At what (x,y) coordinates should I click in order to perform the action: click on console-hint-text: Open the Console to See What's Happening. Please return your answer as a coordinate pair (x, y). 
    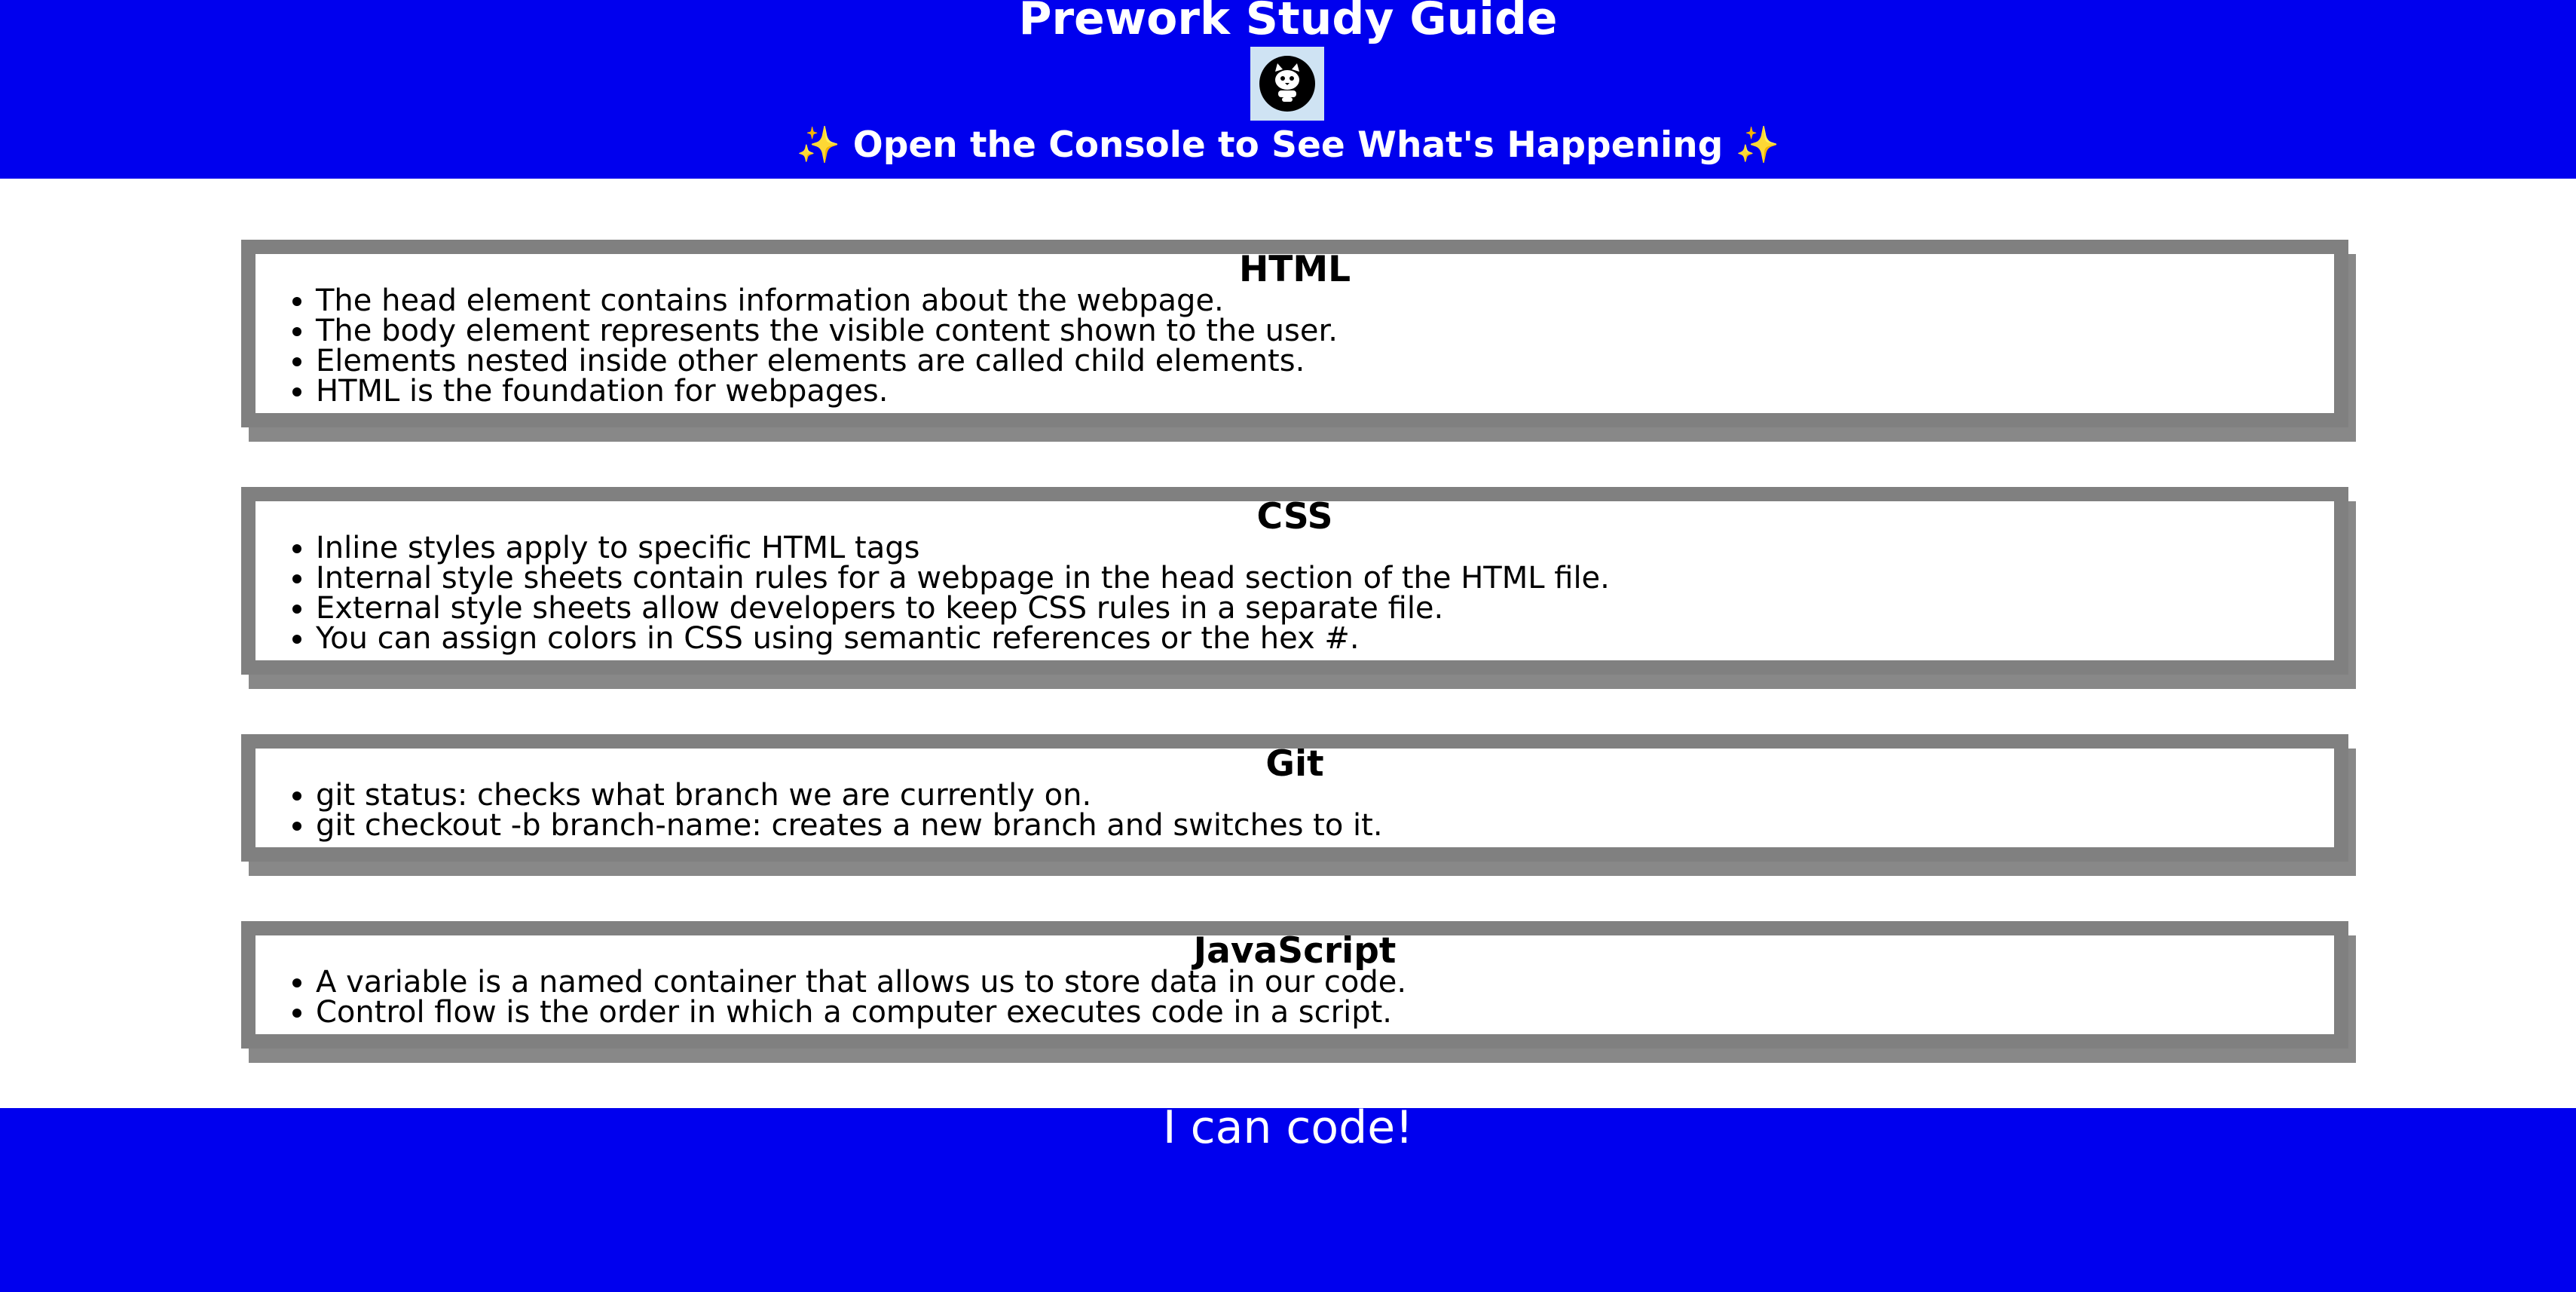
    Looking at the image, I should click on (1288, 145).